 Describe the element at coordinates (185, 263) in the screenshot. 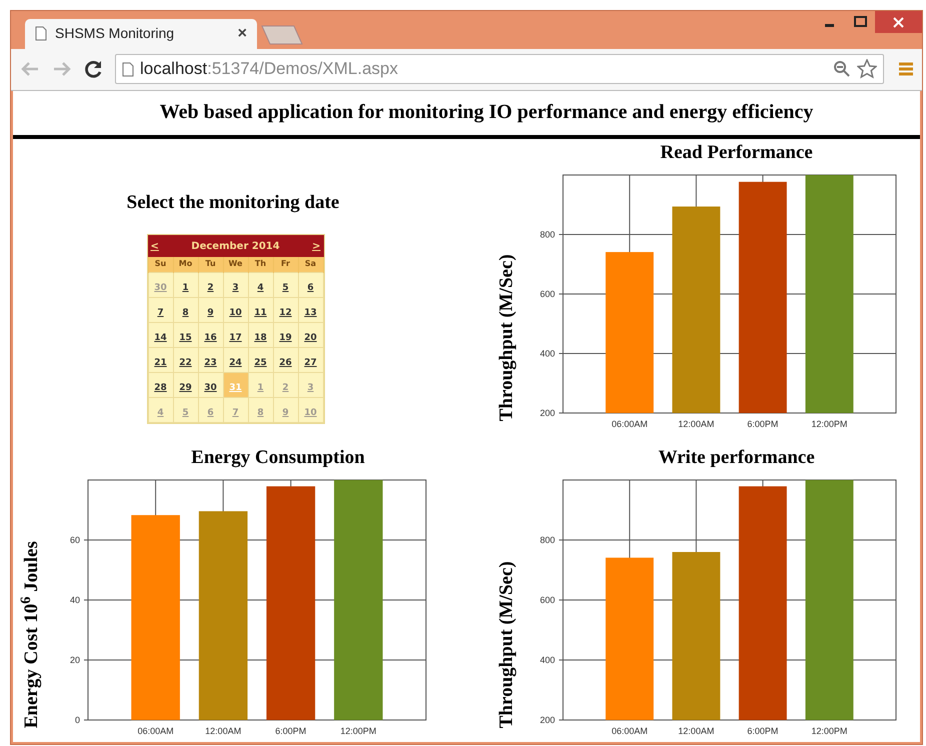

I see `weekday-label: Mo` at that location.